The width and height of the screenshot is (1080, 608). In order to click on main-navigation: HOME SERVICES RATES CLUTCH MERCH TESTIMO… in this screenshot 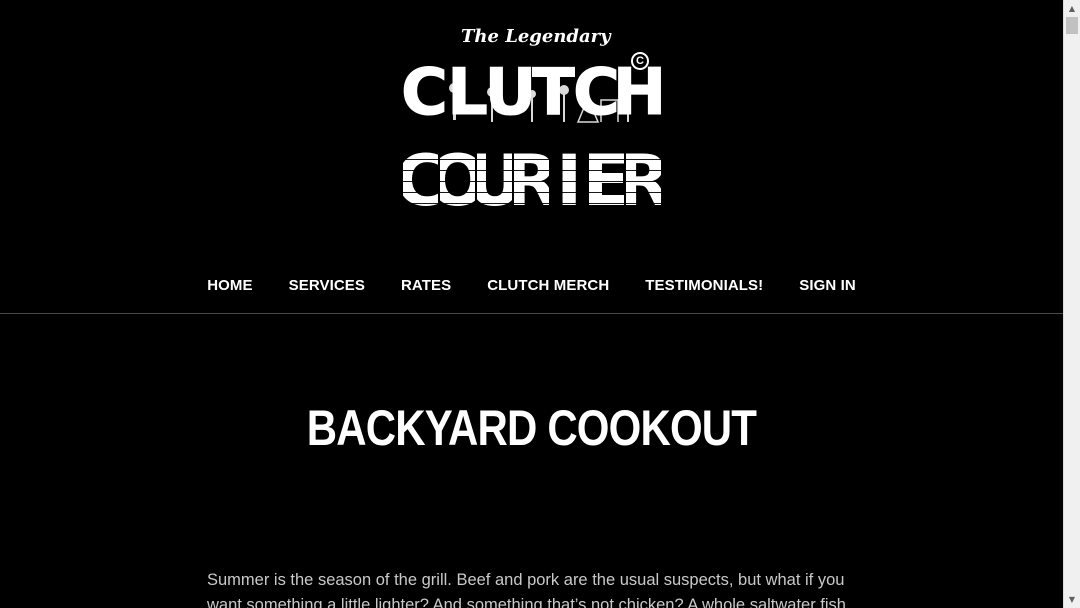, I will do `click(531, 285)`.